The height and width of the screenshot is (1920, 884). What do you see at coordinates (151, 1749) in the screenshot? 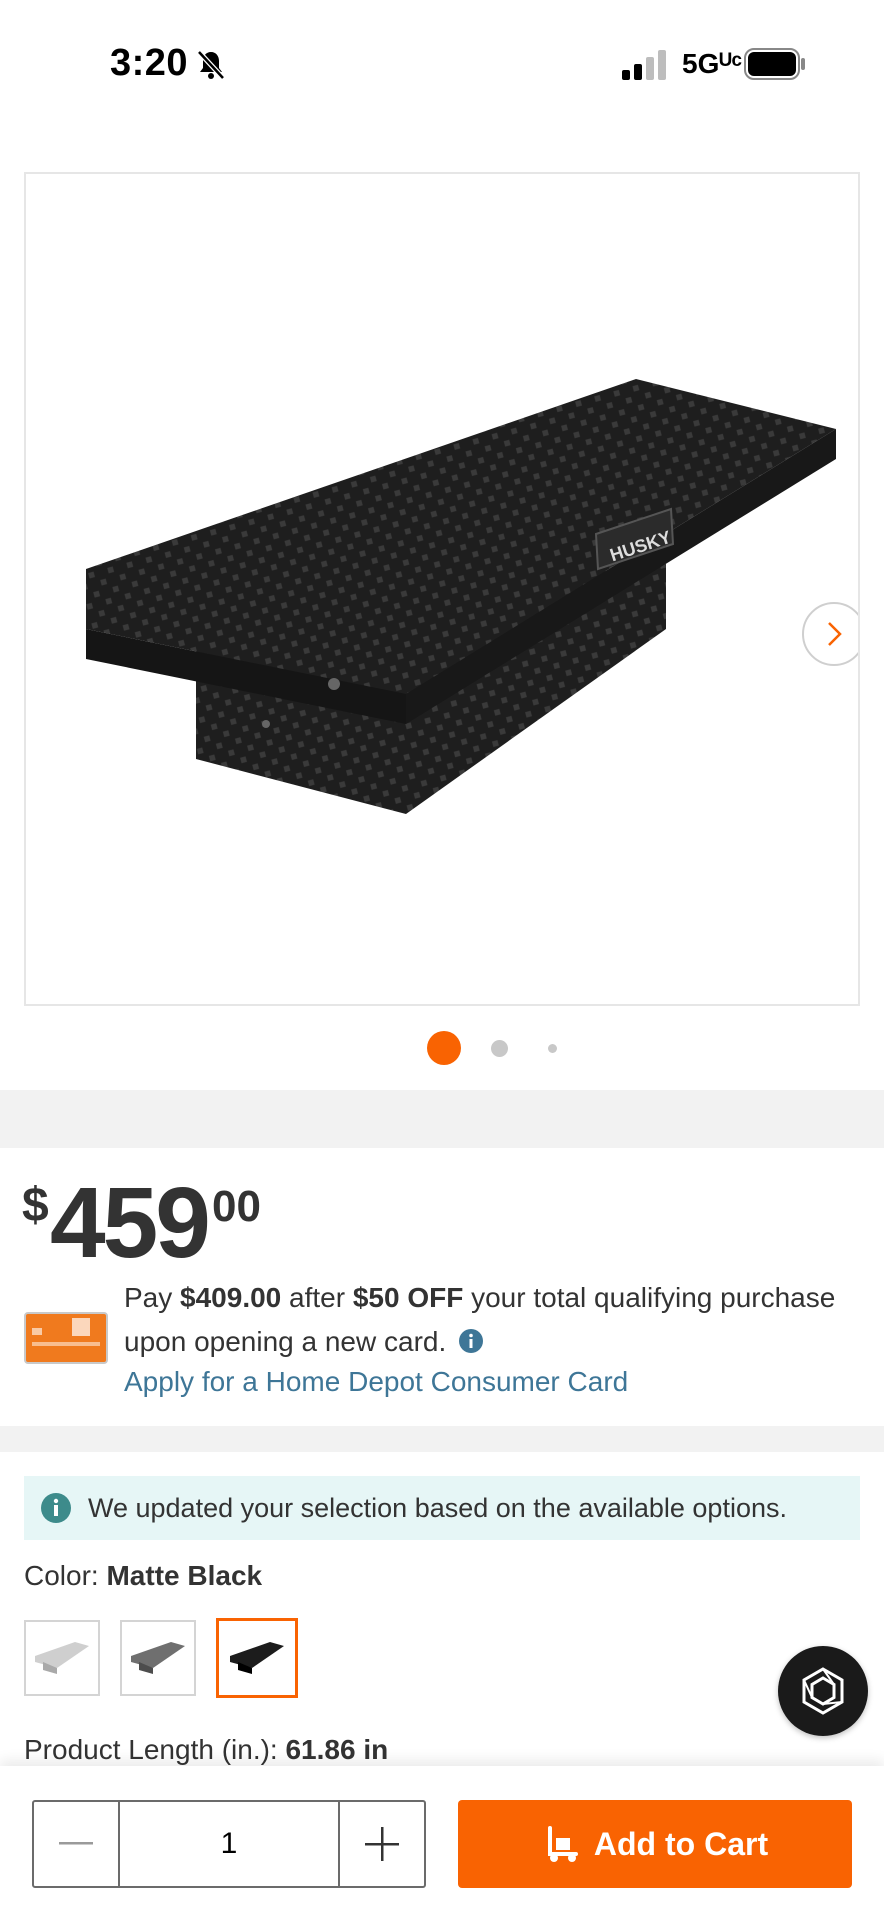
I see `length-label: Product Length (in.):` at bounding box center [151, 1749].